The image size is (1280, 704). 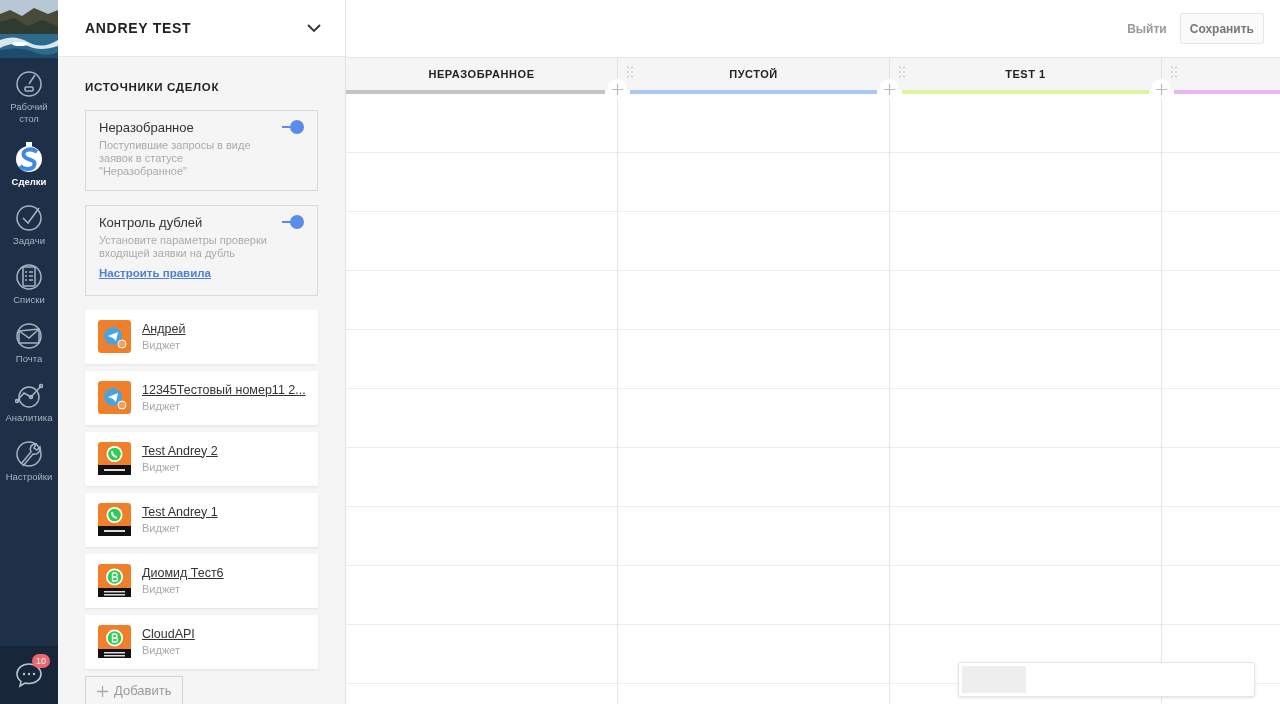 I want to click on widget-card: CloudAPI Виджет, so click(x=201, y=641).